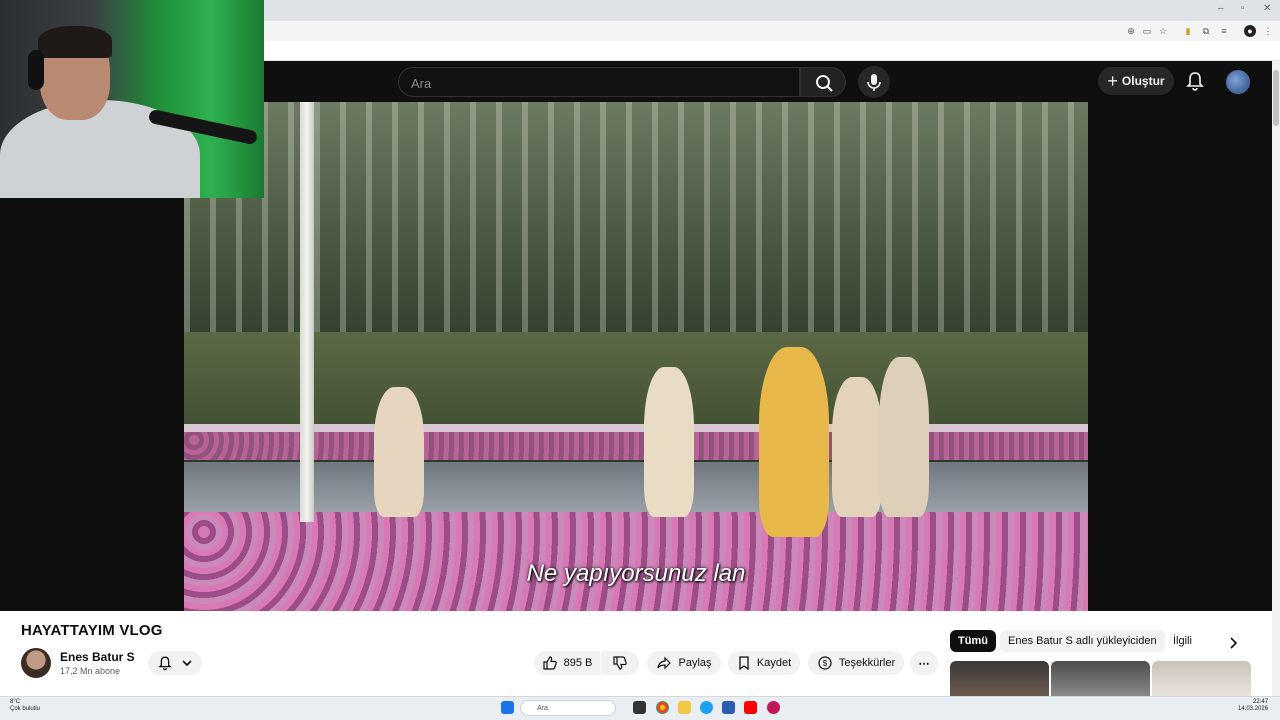  Describe the element at coordinates (636, 445) in the screenshot. I see `video-frame-flowers-back` at that location.